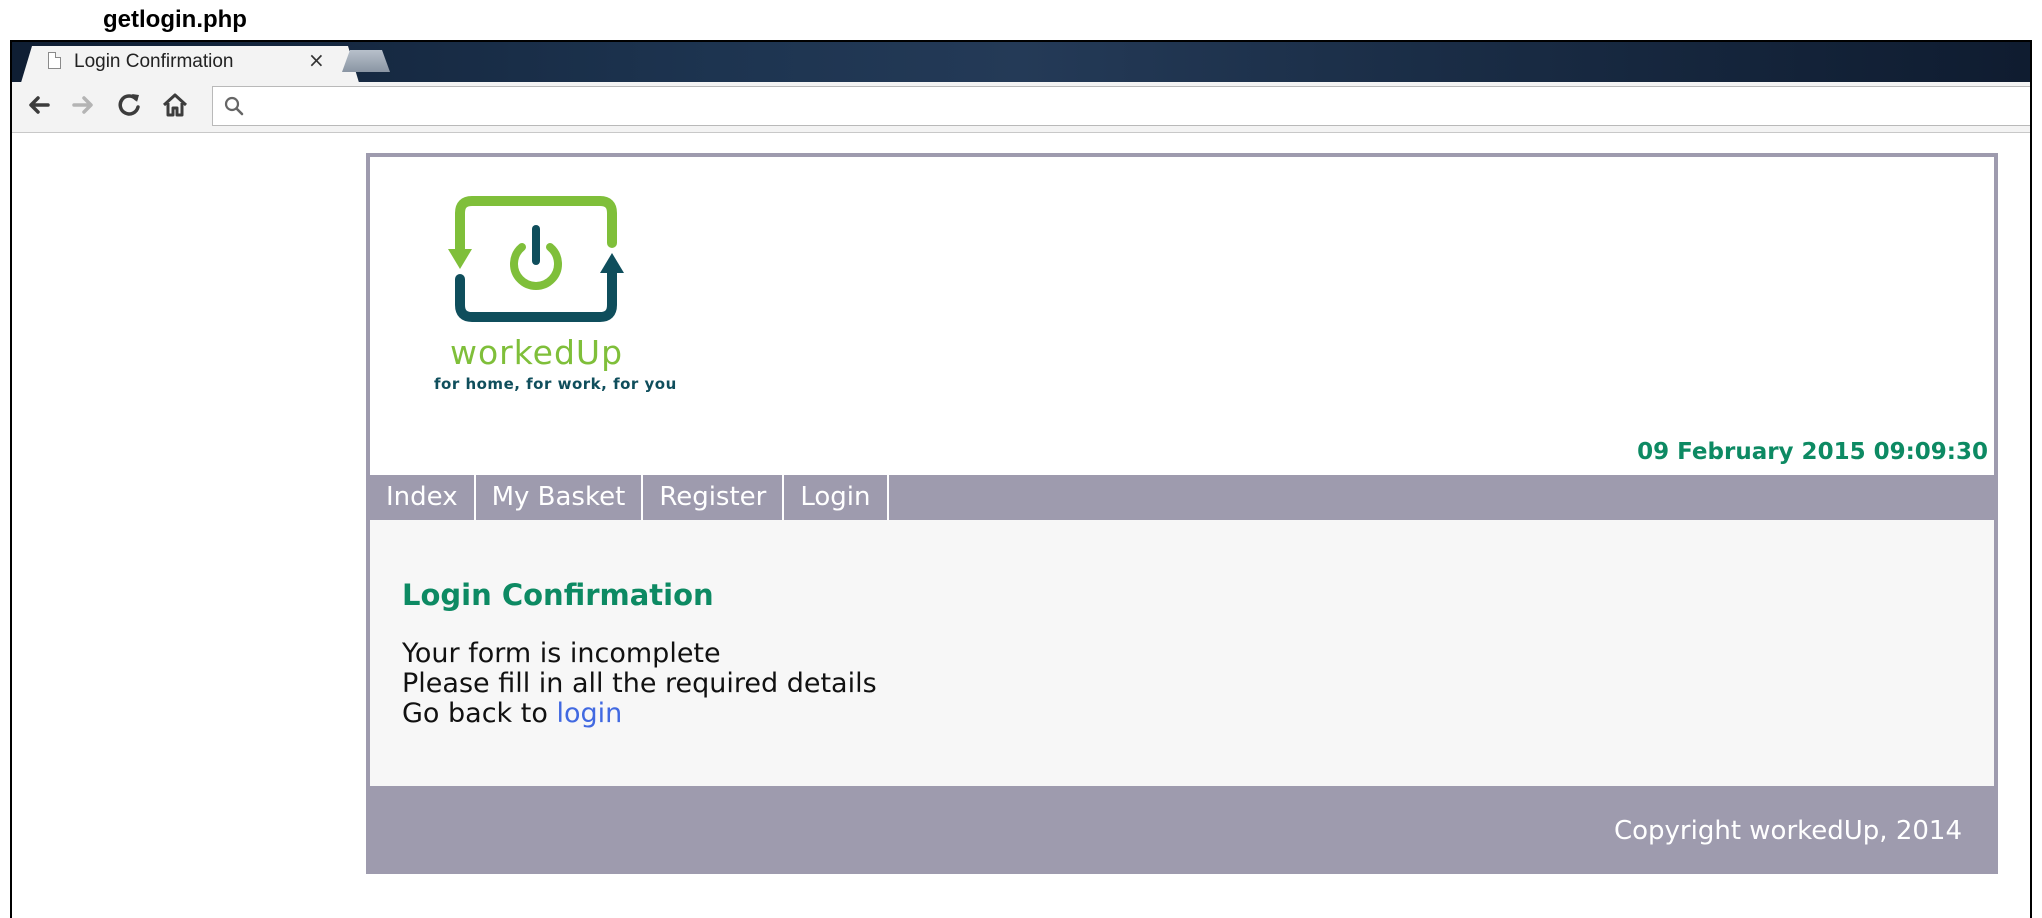 The width and height of the screenshot is (2042, 918). Describe the element at coordinates (366, 61) in the screenshot. I see `new-tab-button` at that location.